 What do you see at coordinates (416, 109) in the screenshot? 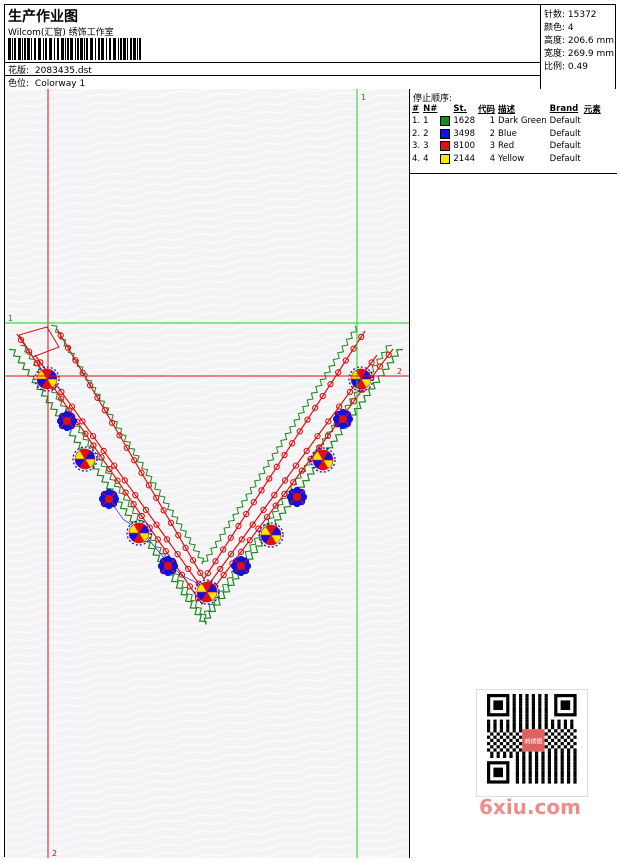
I see `column-header: #` at bounding box center [416, 109].